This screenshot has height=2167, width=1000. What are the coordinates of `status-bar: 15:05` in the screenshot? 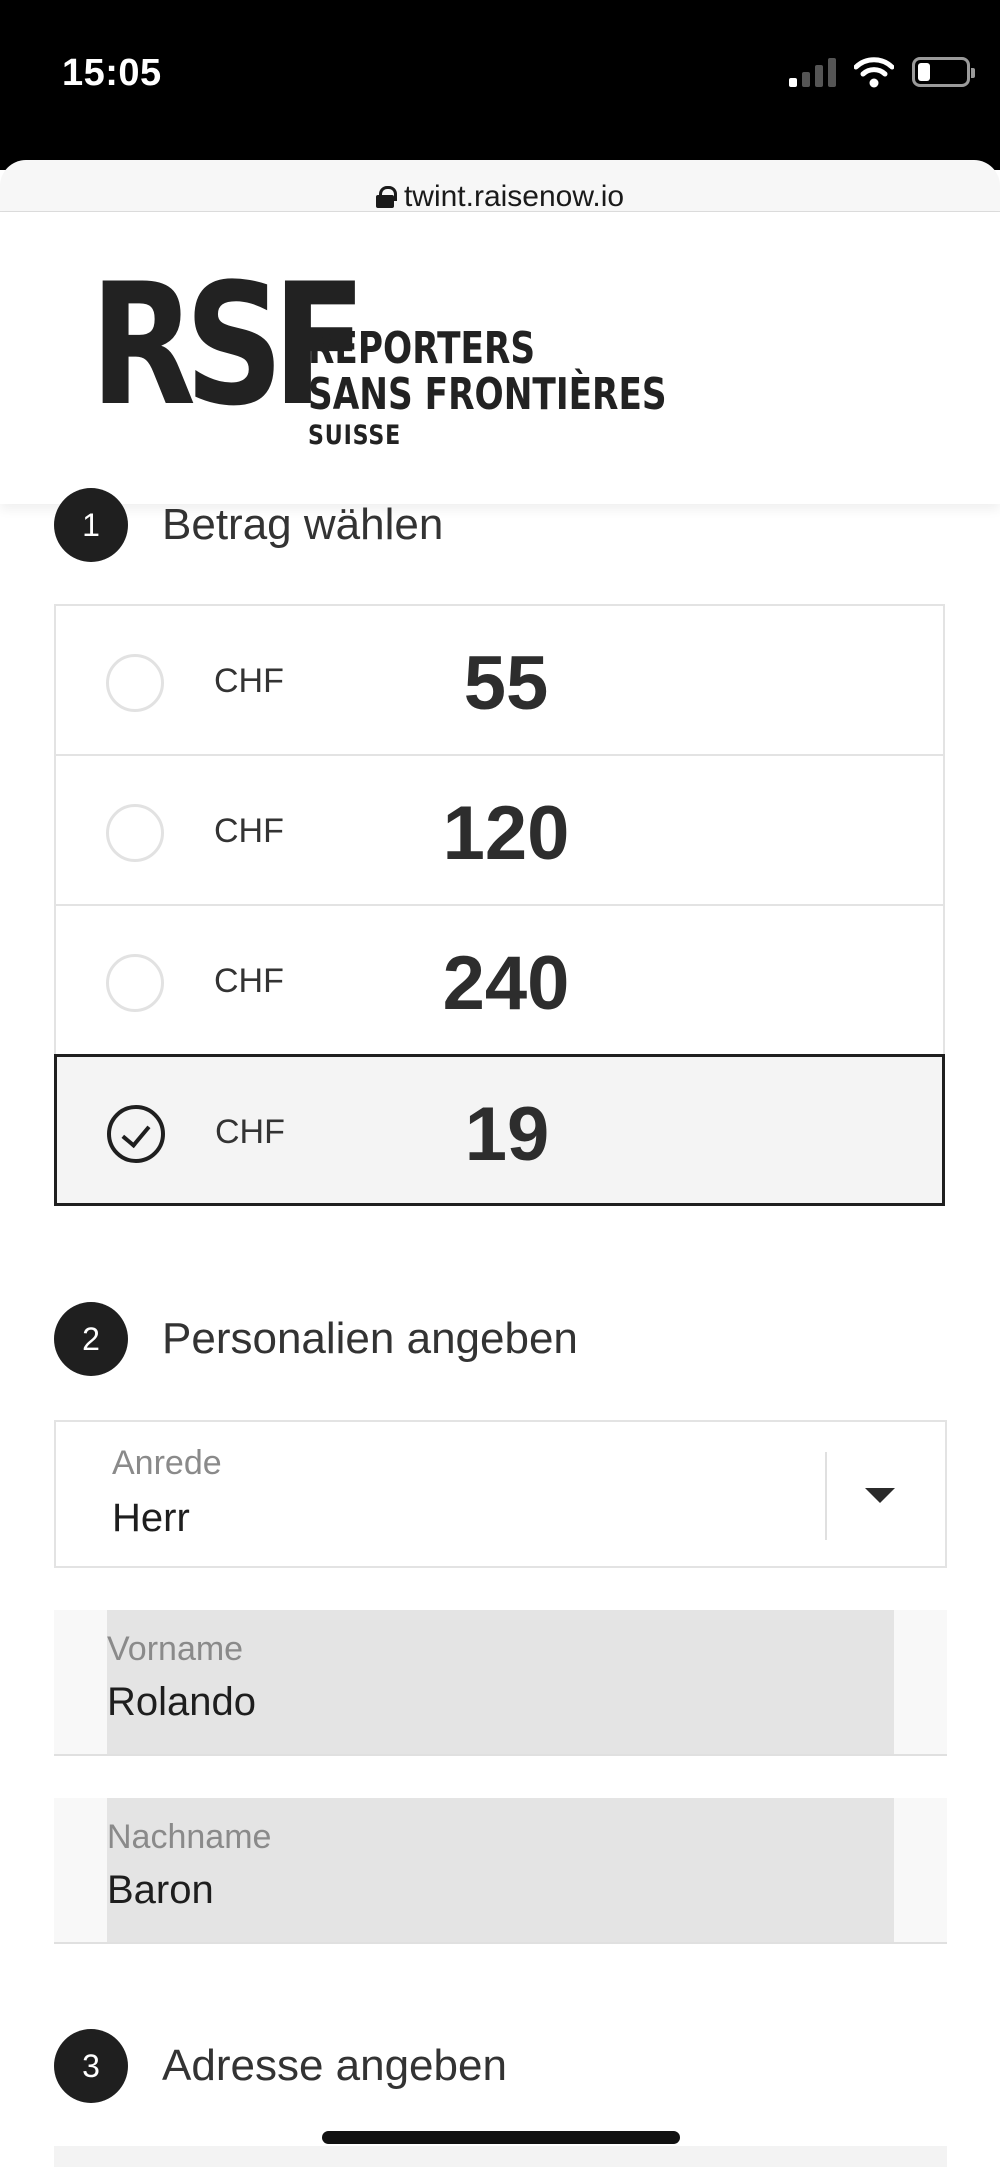 It's located at (500, 85).